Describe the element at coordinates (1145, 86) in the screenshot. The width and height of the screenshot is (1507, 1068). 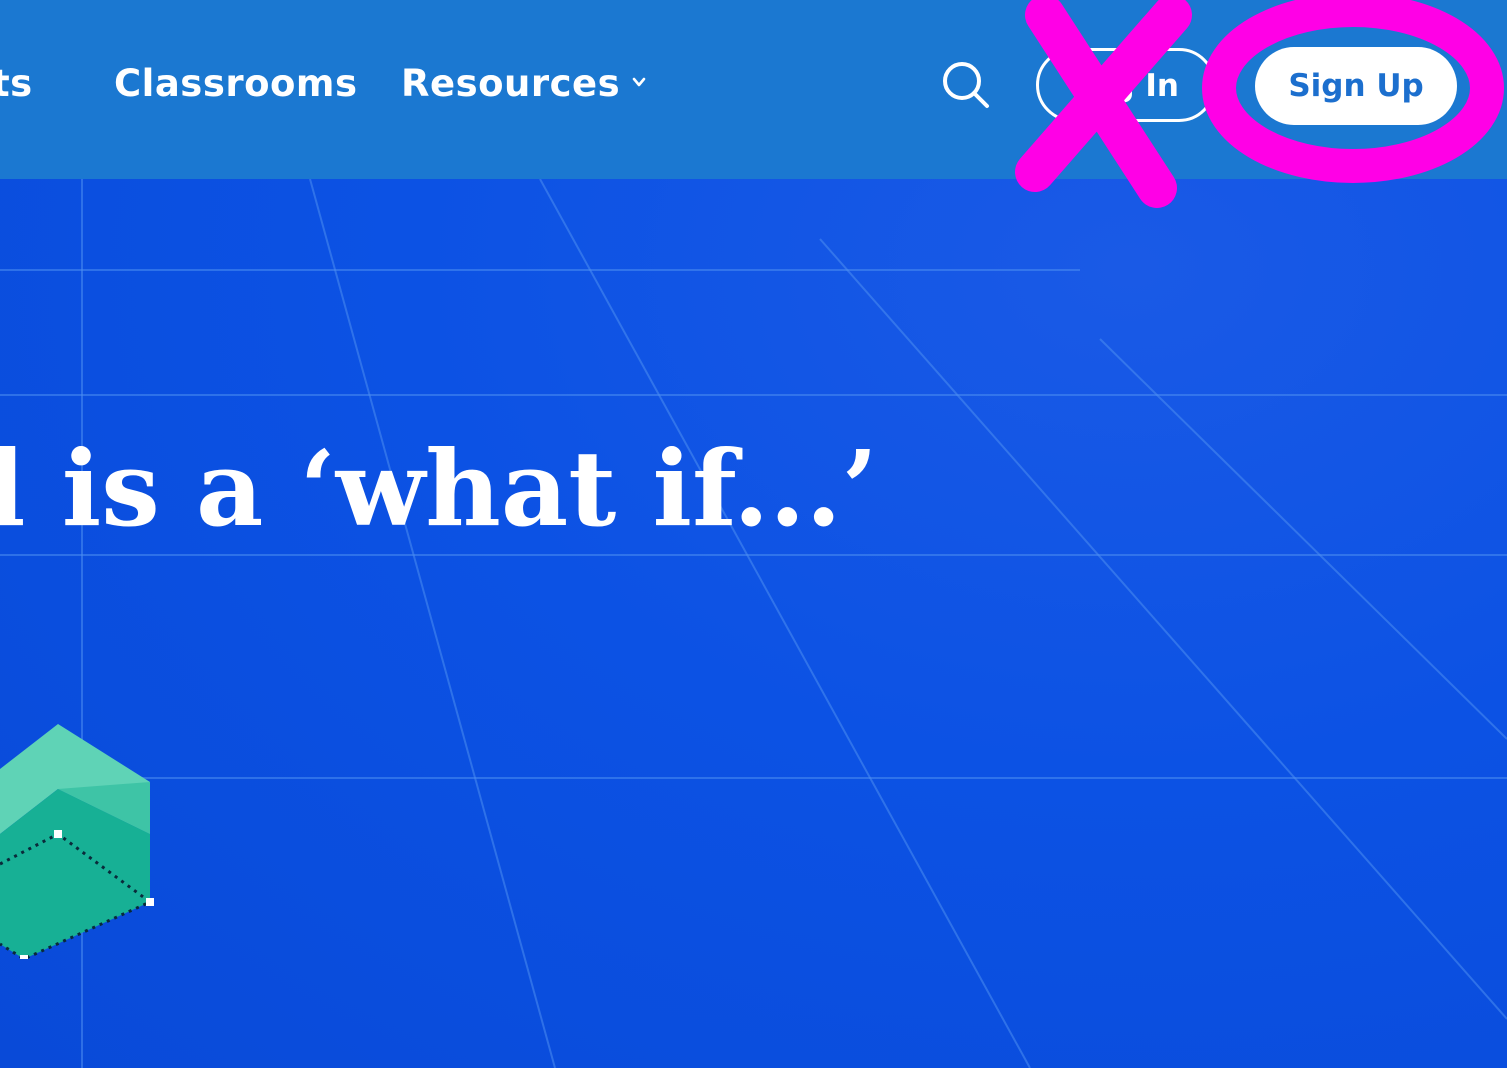
I see `login-label: g In` at that location.